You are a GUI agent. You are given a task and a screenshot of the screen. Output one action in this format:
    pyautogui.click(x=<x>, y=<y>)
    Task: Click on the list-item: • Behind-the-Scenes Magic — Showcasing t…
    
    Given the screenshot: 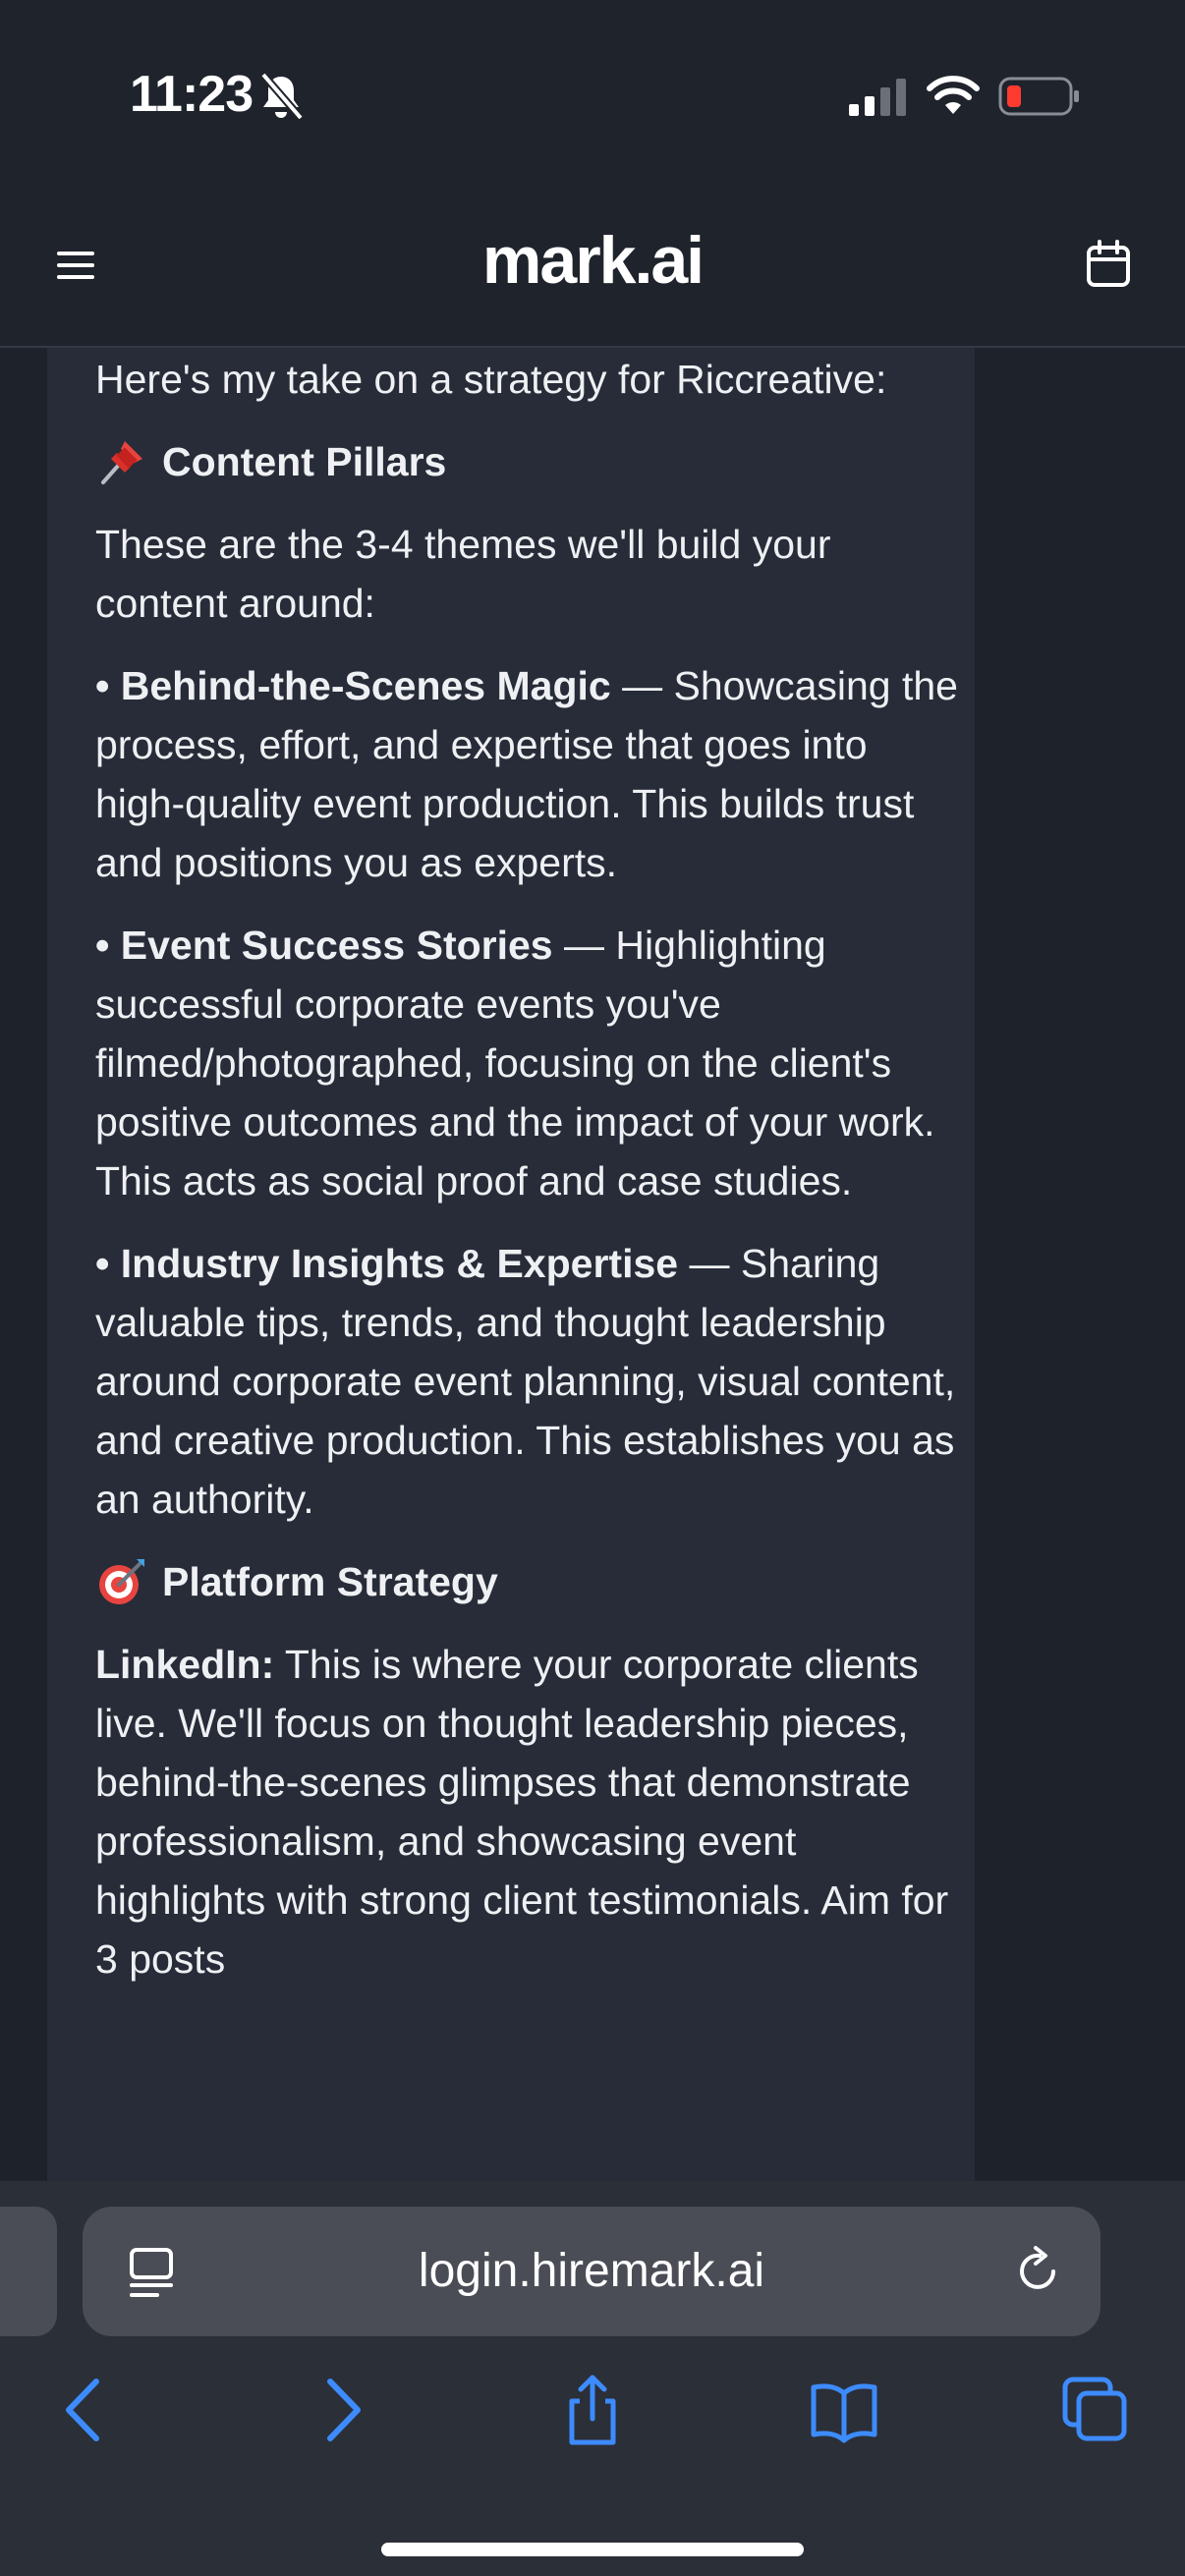 What is the action you would take?
    pyautogui.click(x=527, y=774)
    